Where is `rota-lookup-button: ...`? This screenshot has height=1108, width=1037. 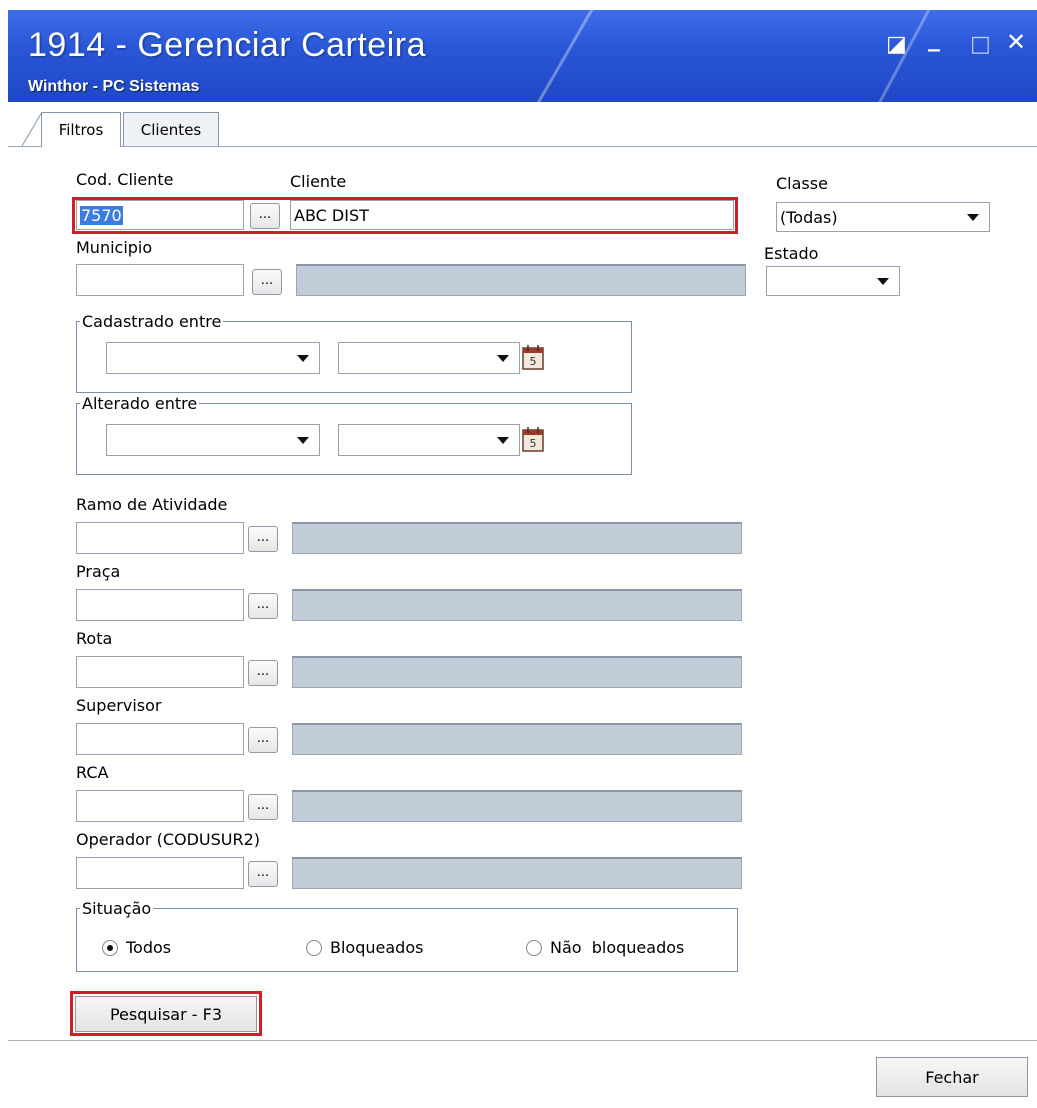
rota-lookup-button: ... is located at coordinates (263, 673).